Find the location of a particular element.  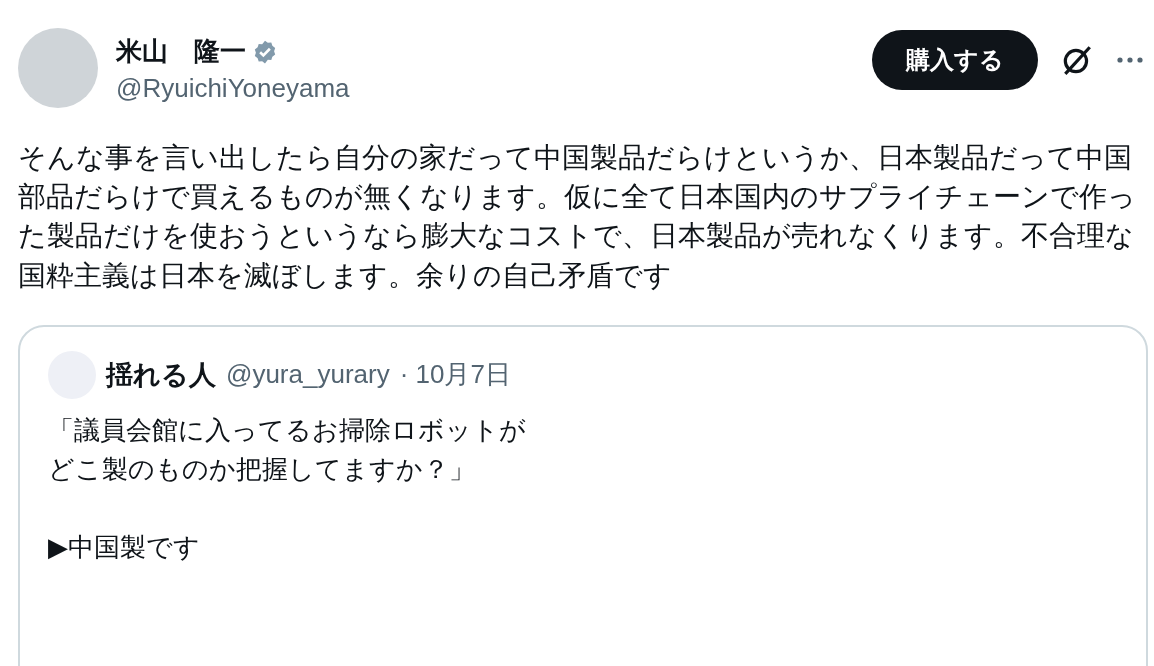

quoted-post-line: 「議員会館に入ってるお掃除ロボットが is located at coordinates (287, 430).